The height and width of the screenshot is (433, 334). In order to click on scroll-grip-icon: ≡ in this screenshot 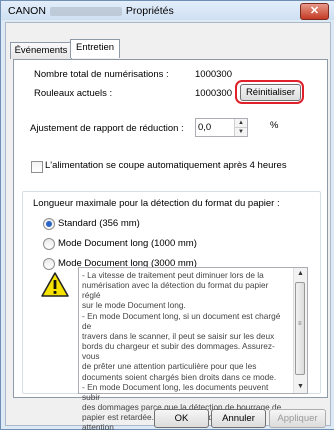, I will do `click(300, 324)`.